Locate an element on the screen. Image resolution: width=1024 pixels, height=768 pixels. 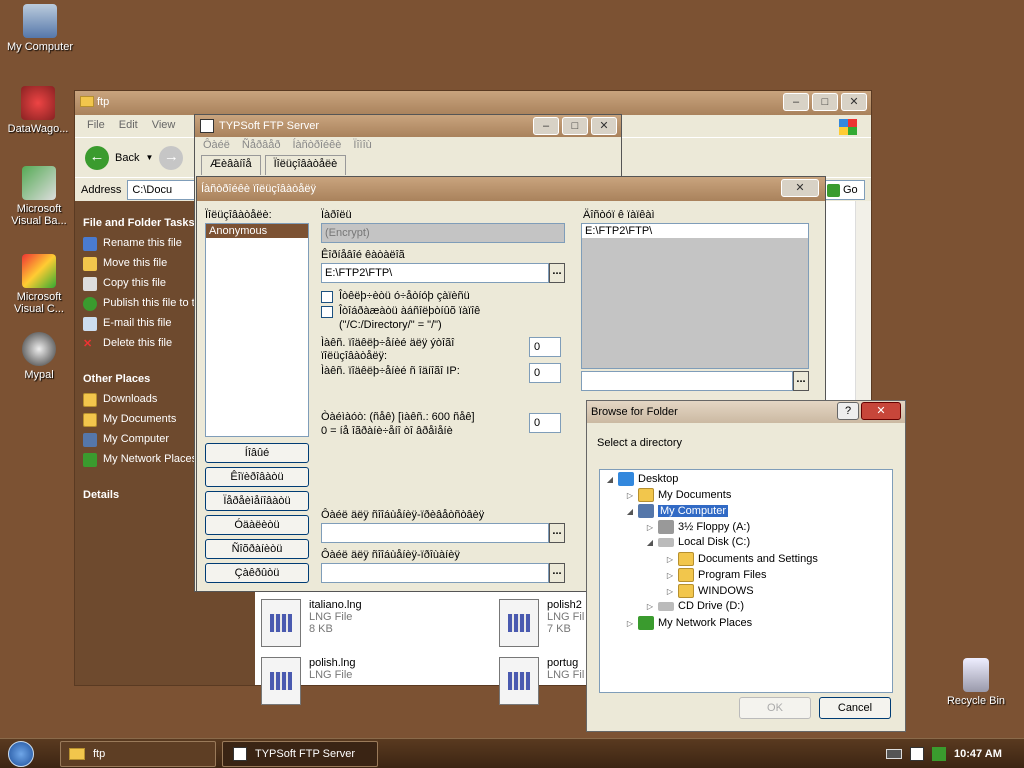
desktop-icon-recycle-bin: Recycle Bin is located at coordinates (976, 682).